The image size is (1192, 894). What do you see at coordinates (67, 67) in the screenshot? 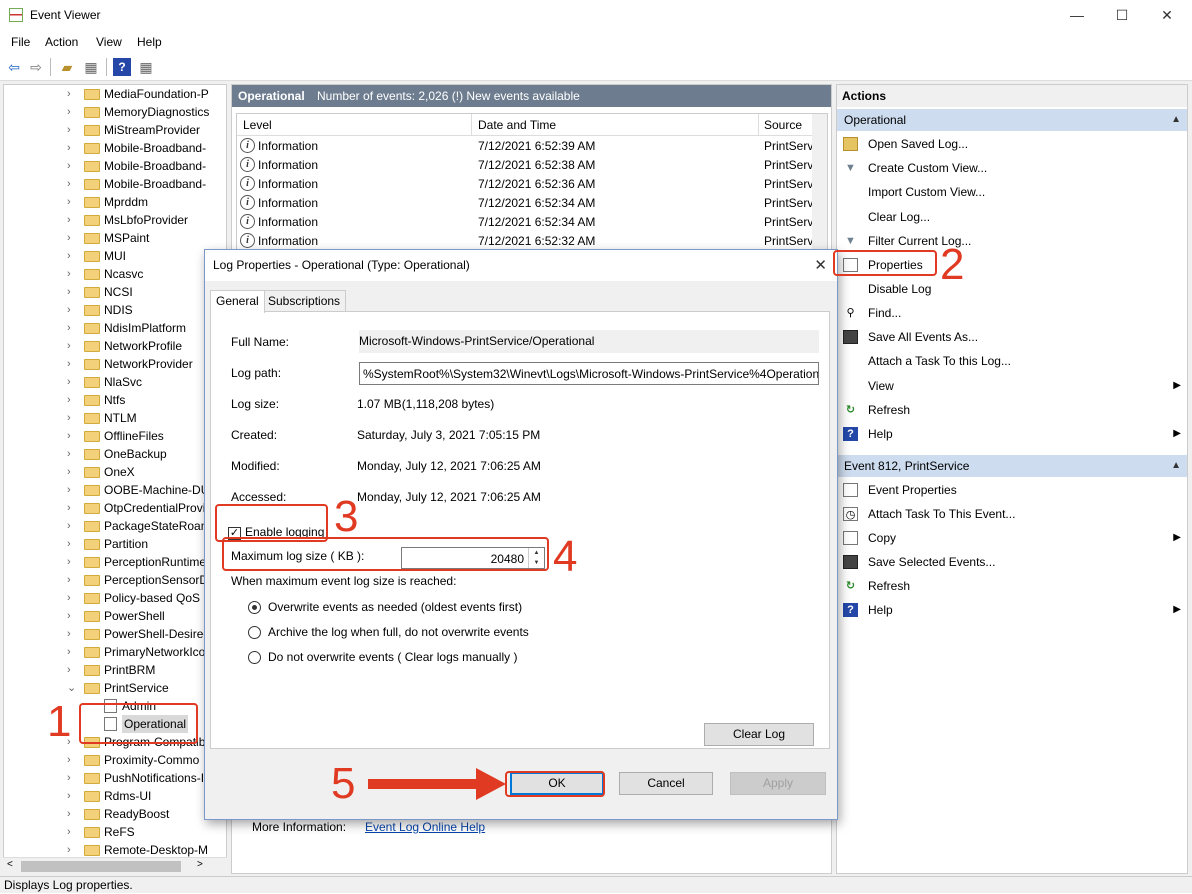
I see `up-folder-icon: ▰` at bounding box center [67, 67].